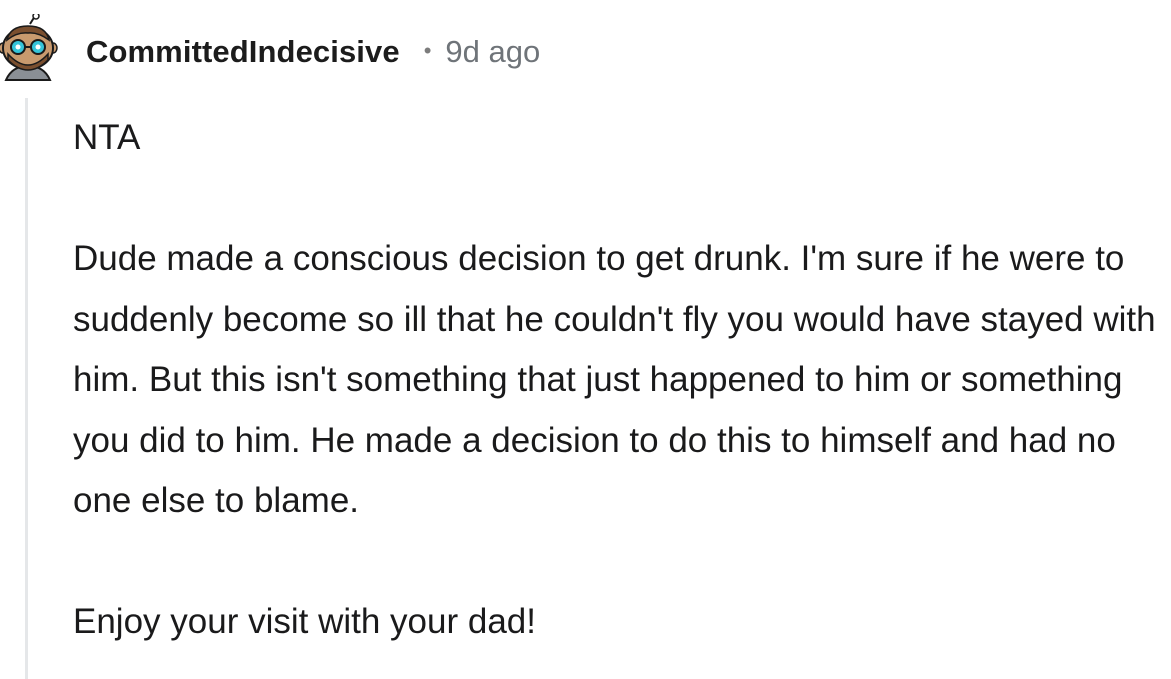 This screenshot has height=679, width=1171. Describe the element at coordinates (107, 137) in the screenshot. I see `comment-paragraph: NTA` at that location.